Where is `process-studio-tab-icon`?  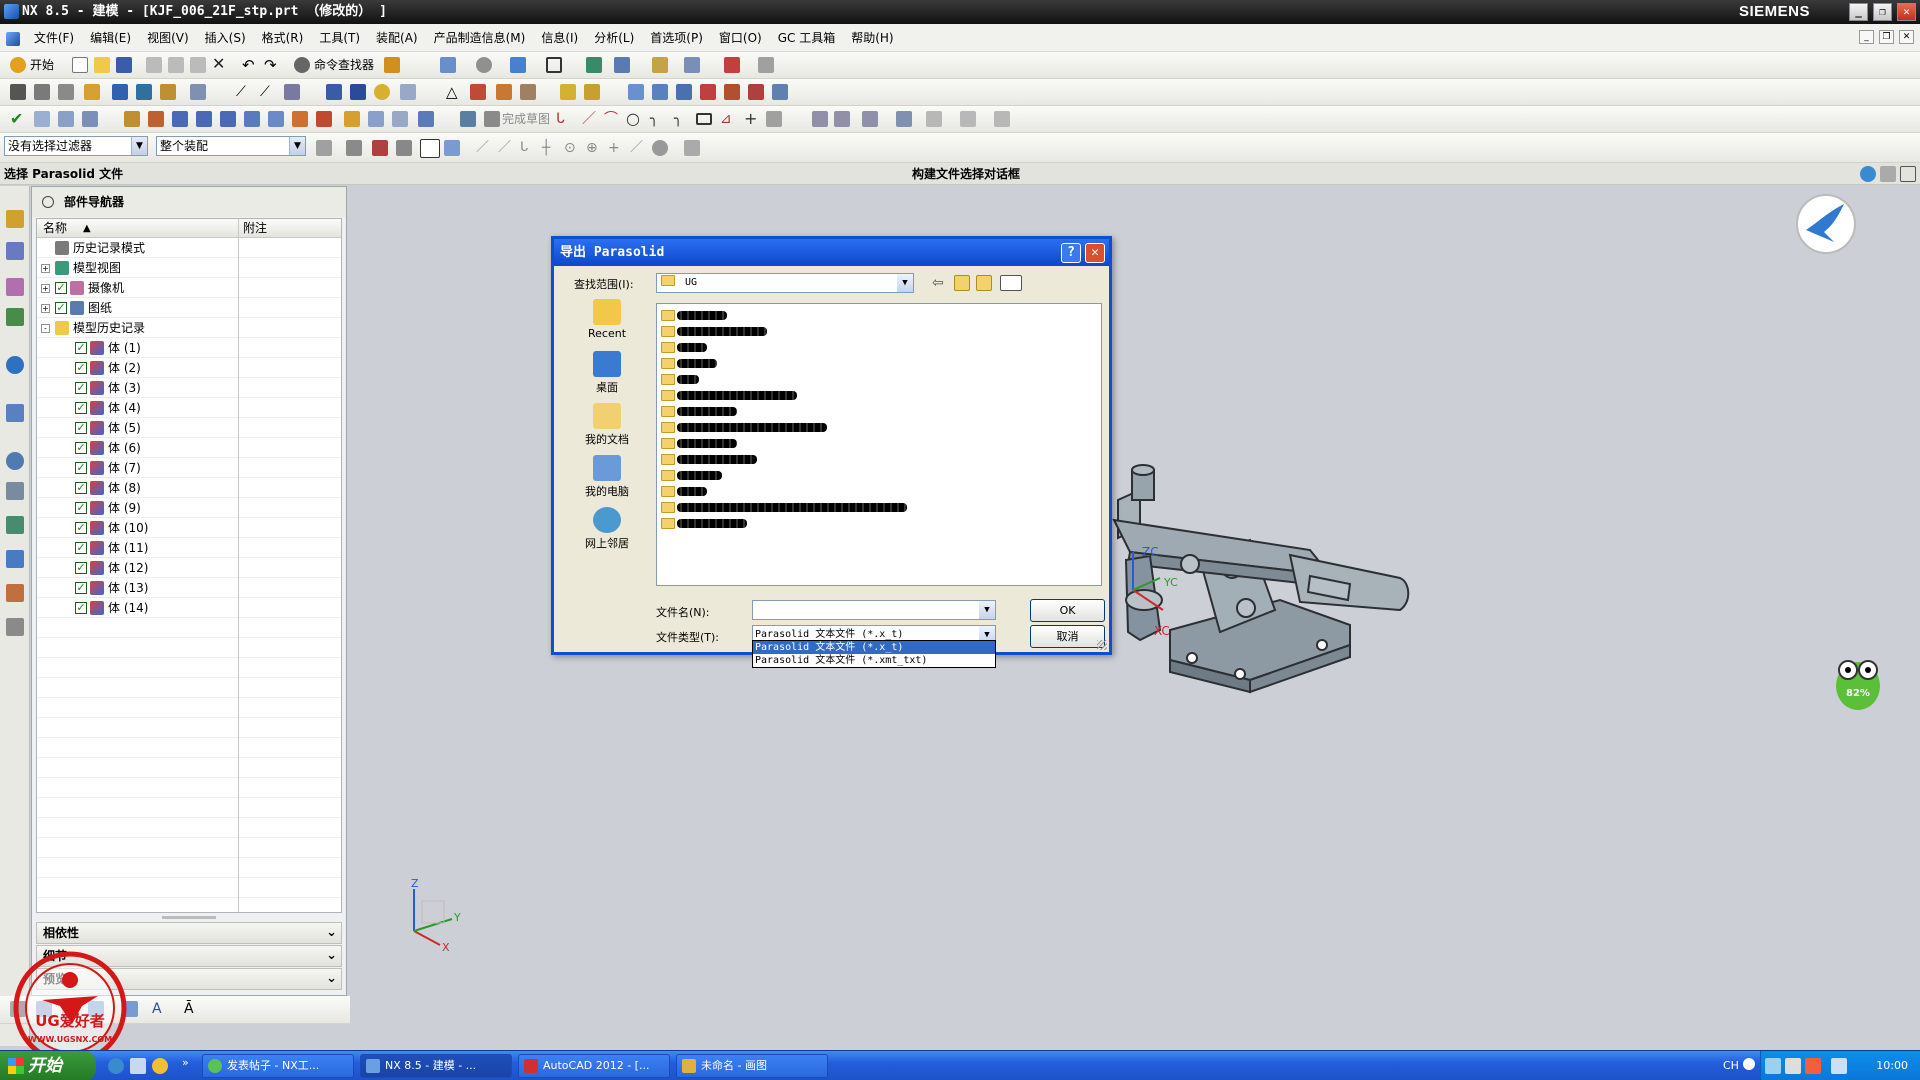
process-studio-tab-icon is located at coordinates (15, 525).